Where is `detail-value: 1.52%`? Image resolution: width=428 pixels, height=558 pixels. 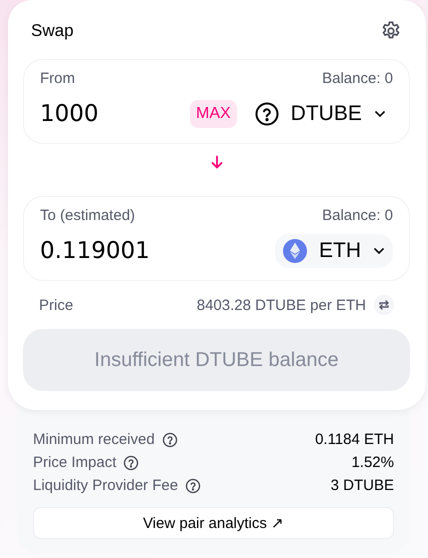 detail-value: 1.52% is located at coordinates (372, 462).